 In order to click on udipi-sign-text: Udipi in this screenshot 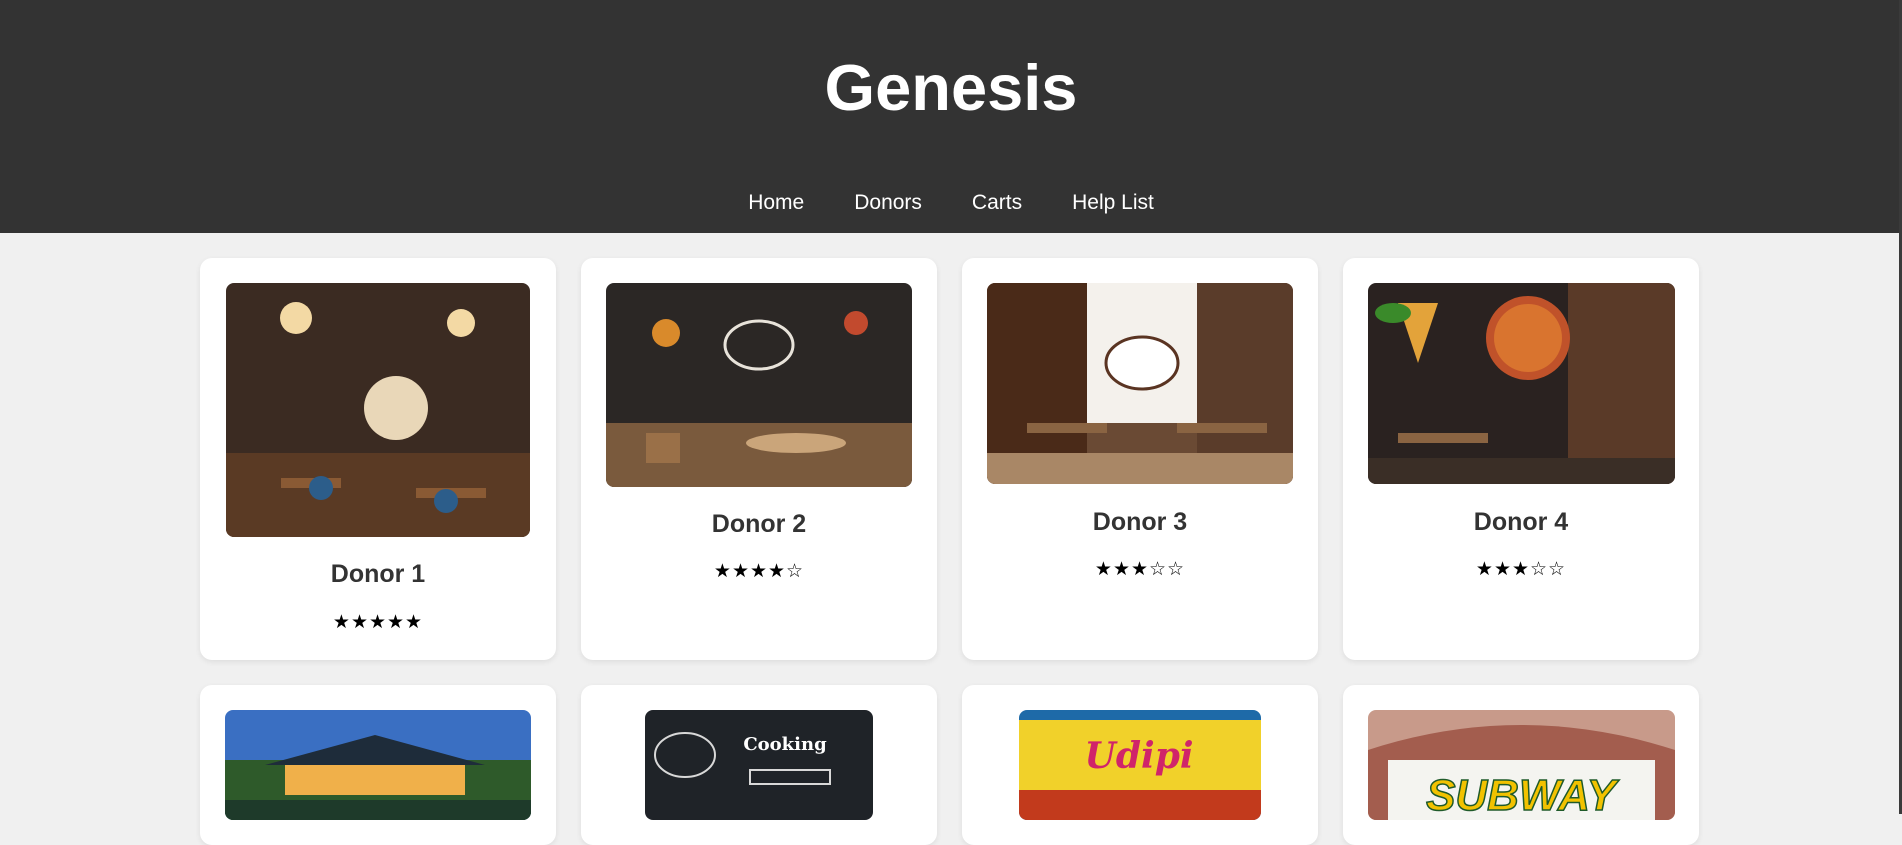, I will do `click(1138, 756)`.